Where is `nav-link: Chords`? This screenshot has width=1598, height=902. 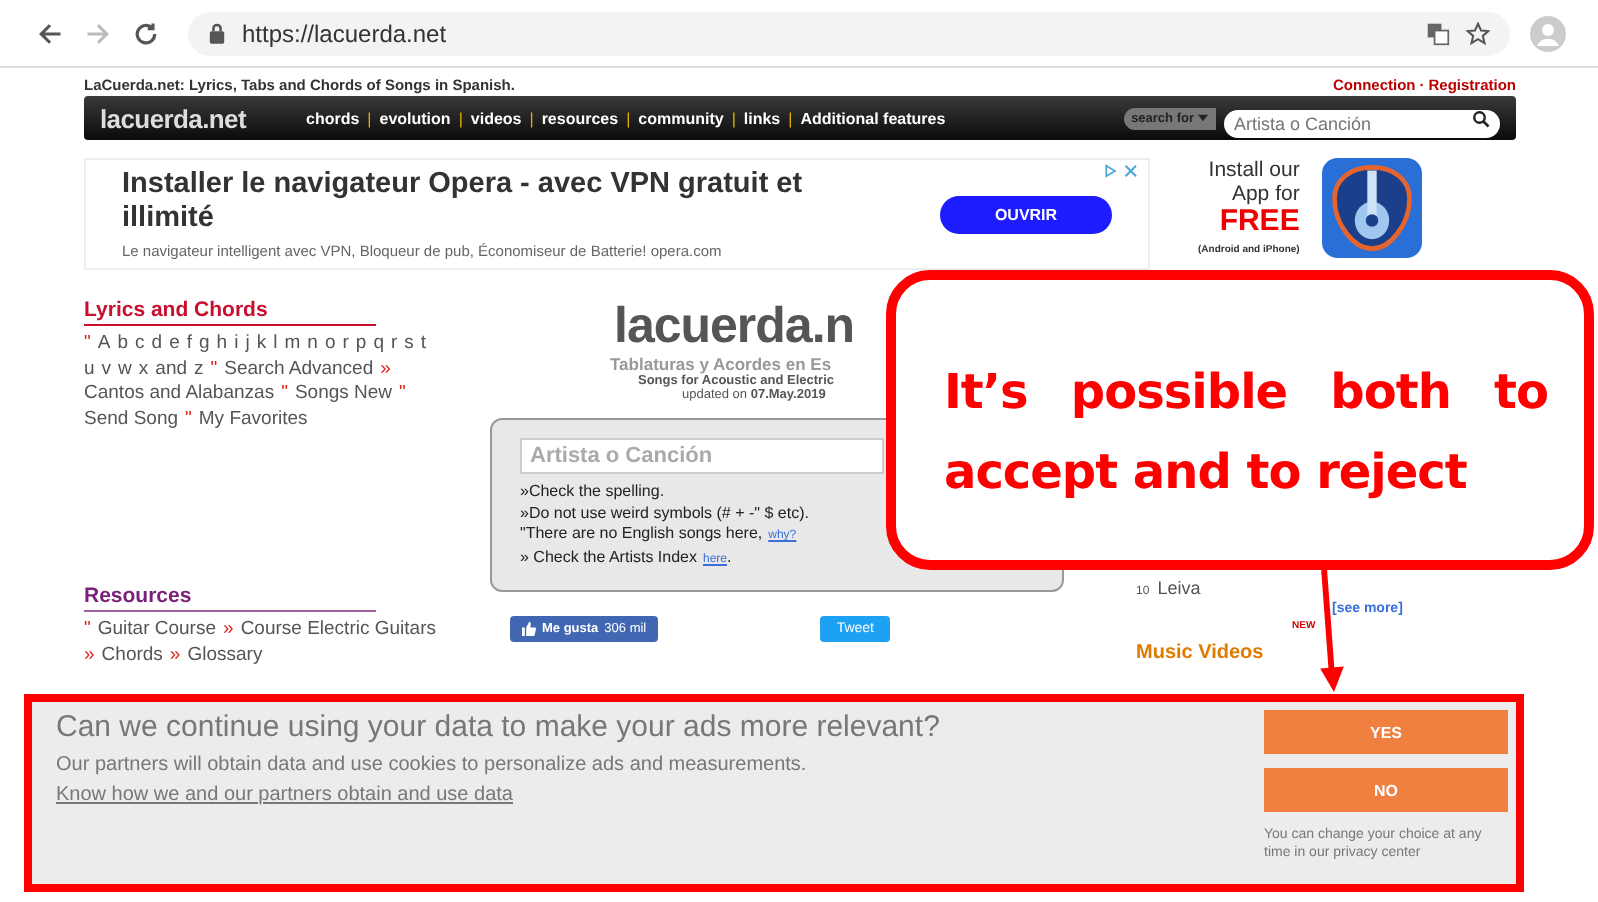
nav-link: Chords is located at coordinates (132, 655).